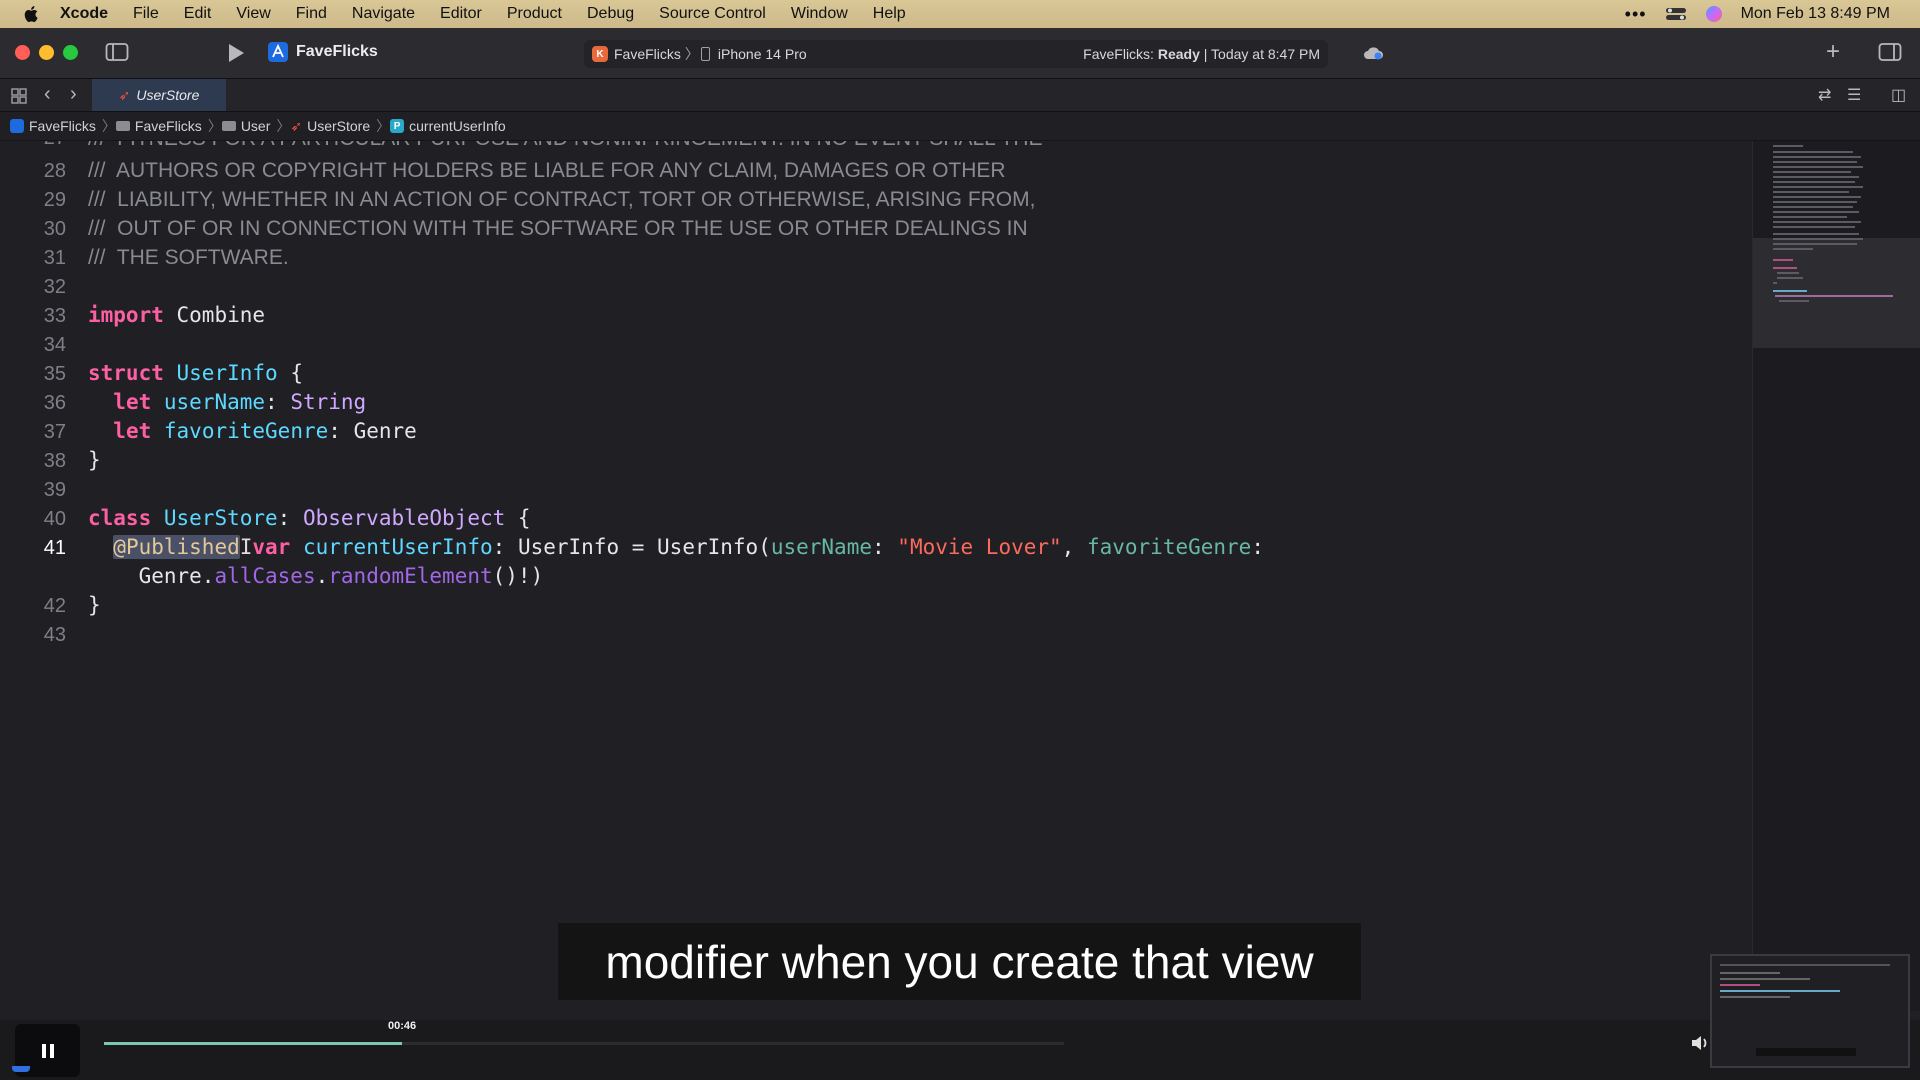 This screenshot has width=1920, height=1080. Describe the element at coordinates (1701, 1043) in the screenshot. I see `volume-icon` at that location.